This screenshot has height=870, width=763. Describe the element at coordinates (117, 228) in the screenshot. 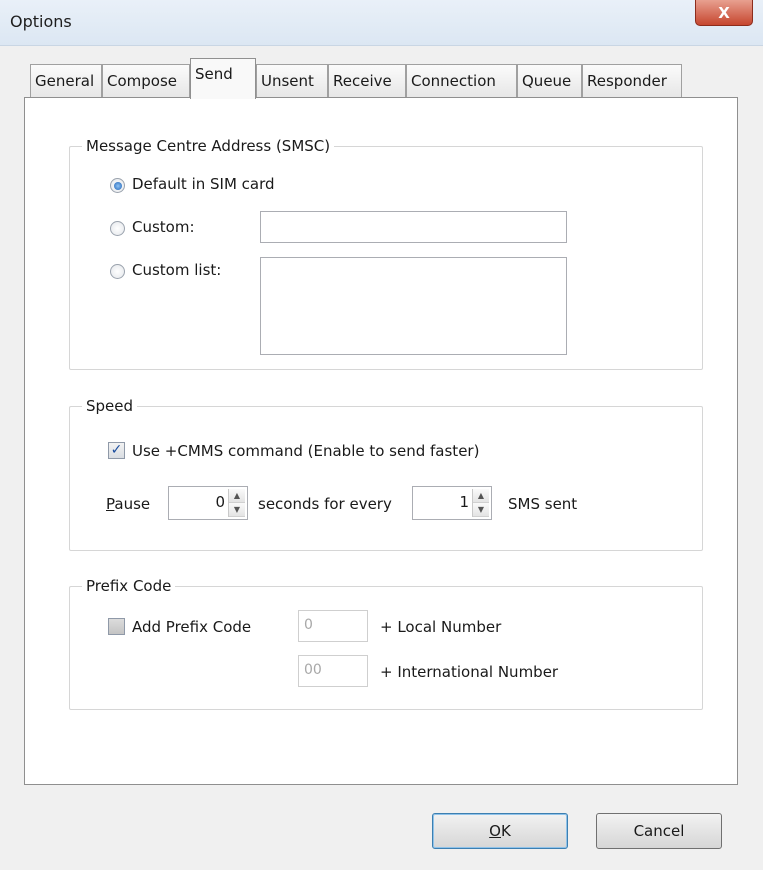

I see `custom-radio` at that location.